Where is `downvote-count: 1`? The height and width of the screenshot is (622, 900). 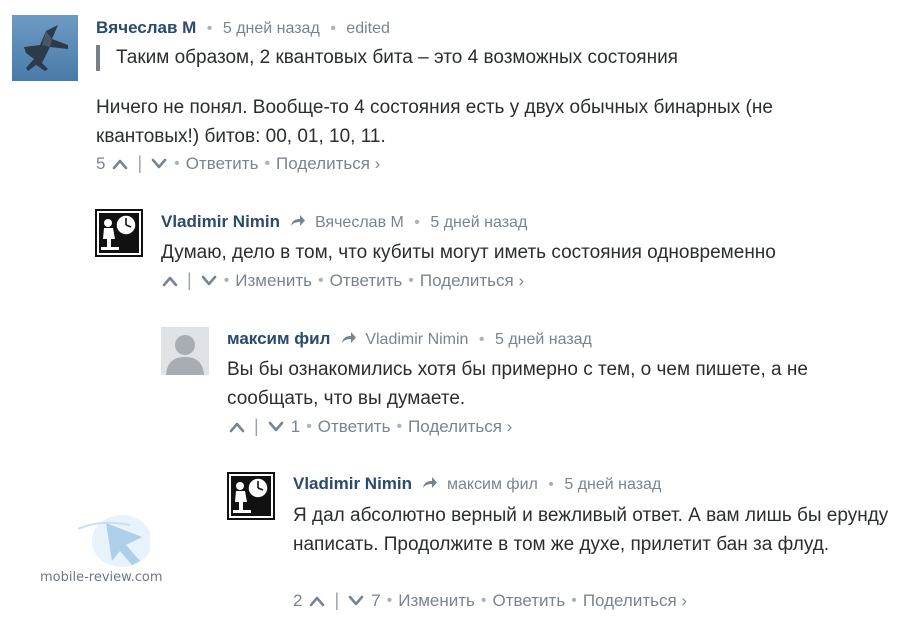 downvote-count: 1 is located at coordinates (295, 426).